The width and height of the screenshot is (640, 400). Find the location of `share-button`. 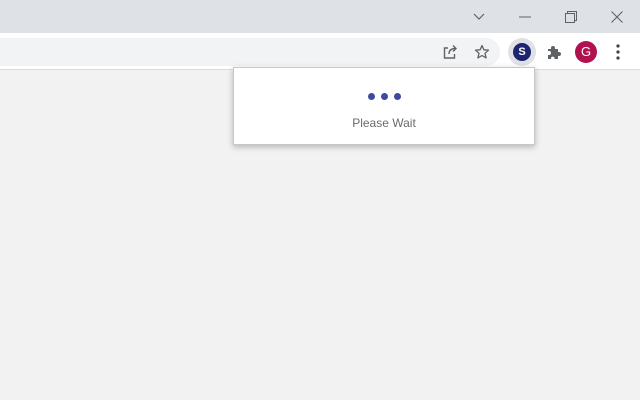

share-button is located at coordinates (450, 52).